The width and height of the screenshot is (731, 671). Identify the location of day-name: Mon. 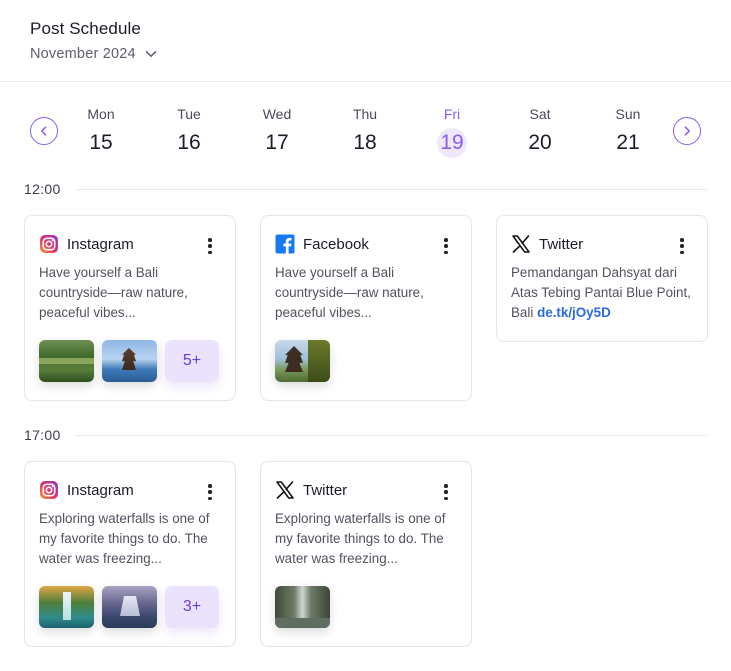
(101, 114).